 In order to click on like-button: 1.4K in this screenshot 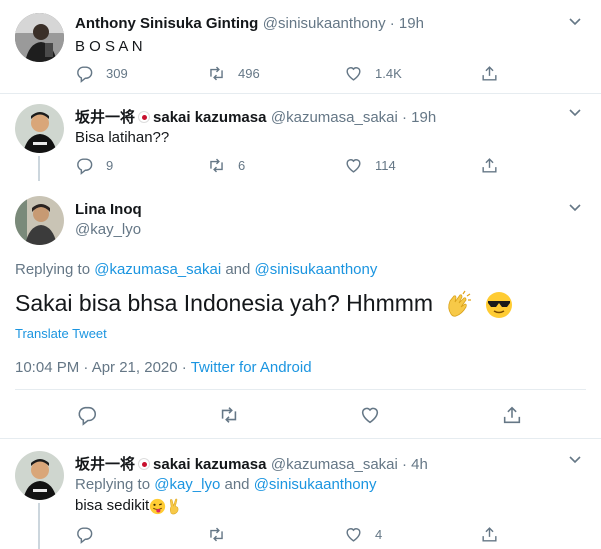, I will do `click(373, 73)`.